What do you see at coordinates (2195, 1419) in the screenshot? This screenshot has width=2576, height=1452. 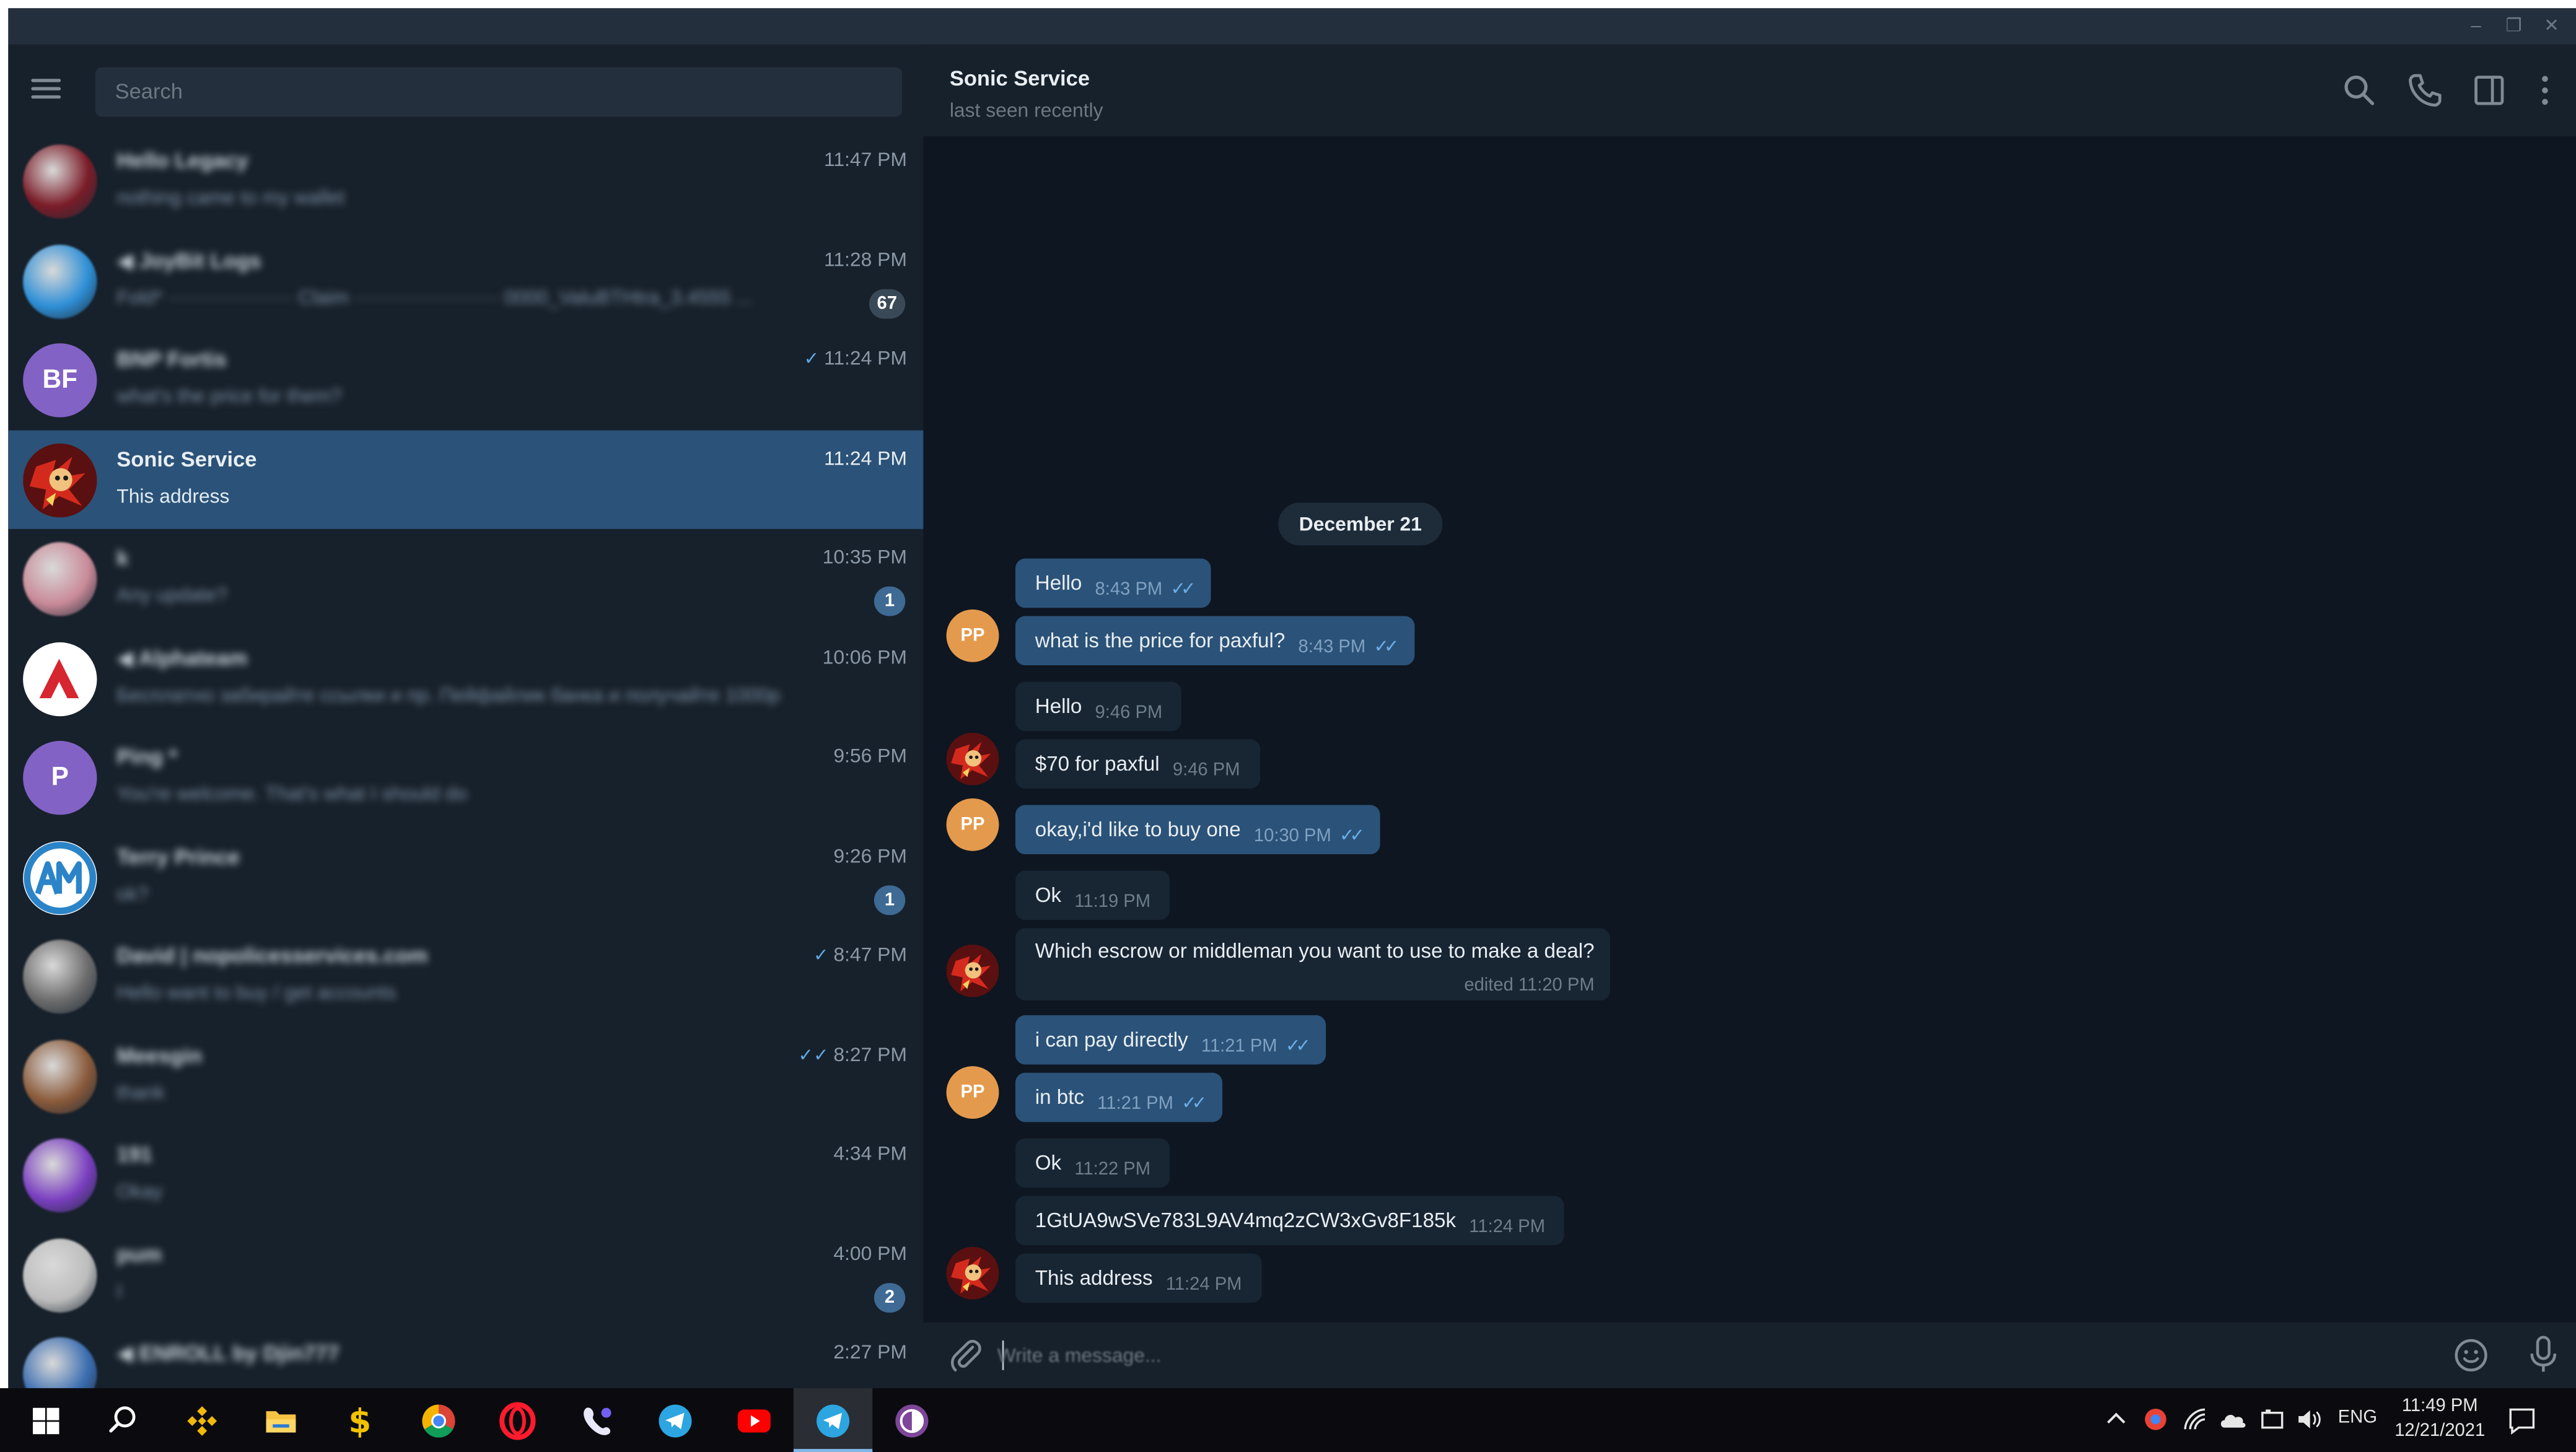 I see `network-icon` at bounding box center [2195, 1419].